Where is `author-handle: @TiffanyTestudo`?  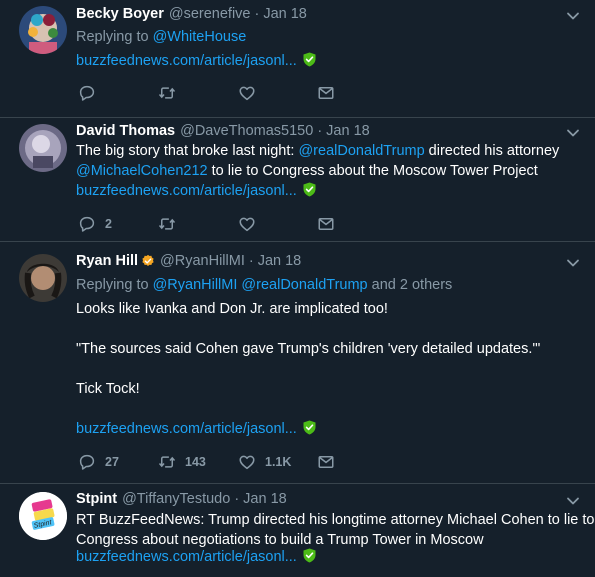
author-handle: @TiffanyTestudo is located at coordinates (176, 499).